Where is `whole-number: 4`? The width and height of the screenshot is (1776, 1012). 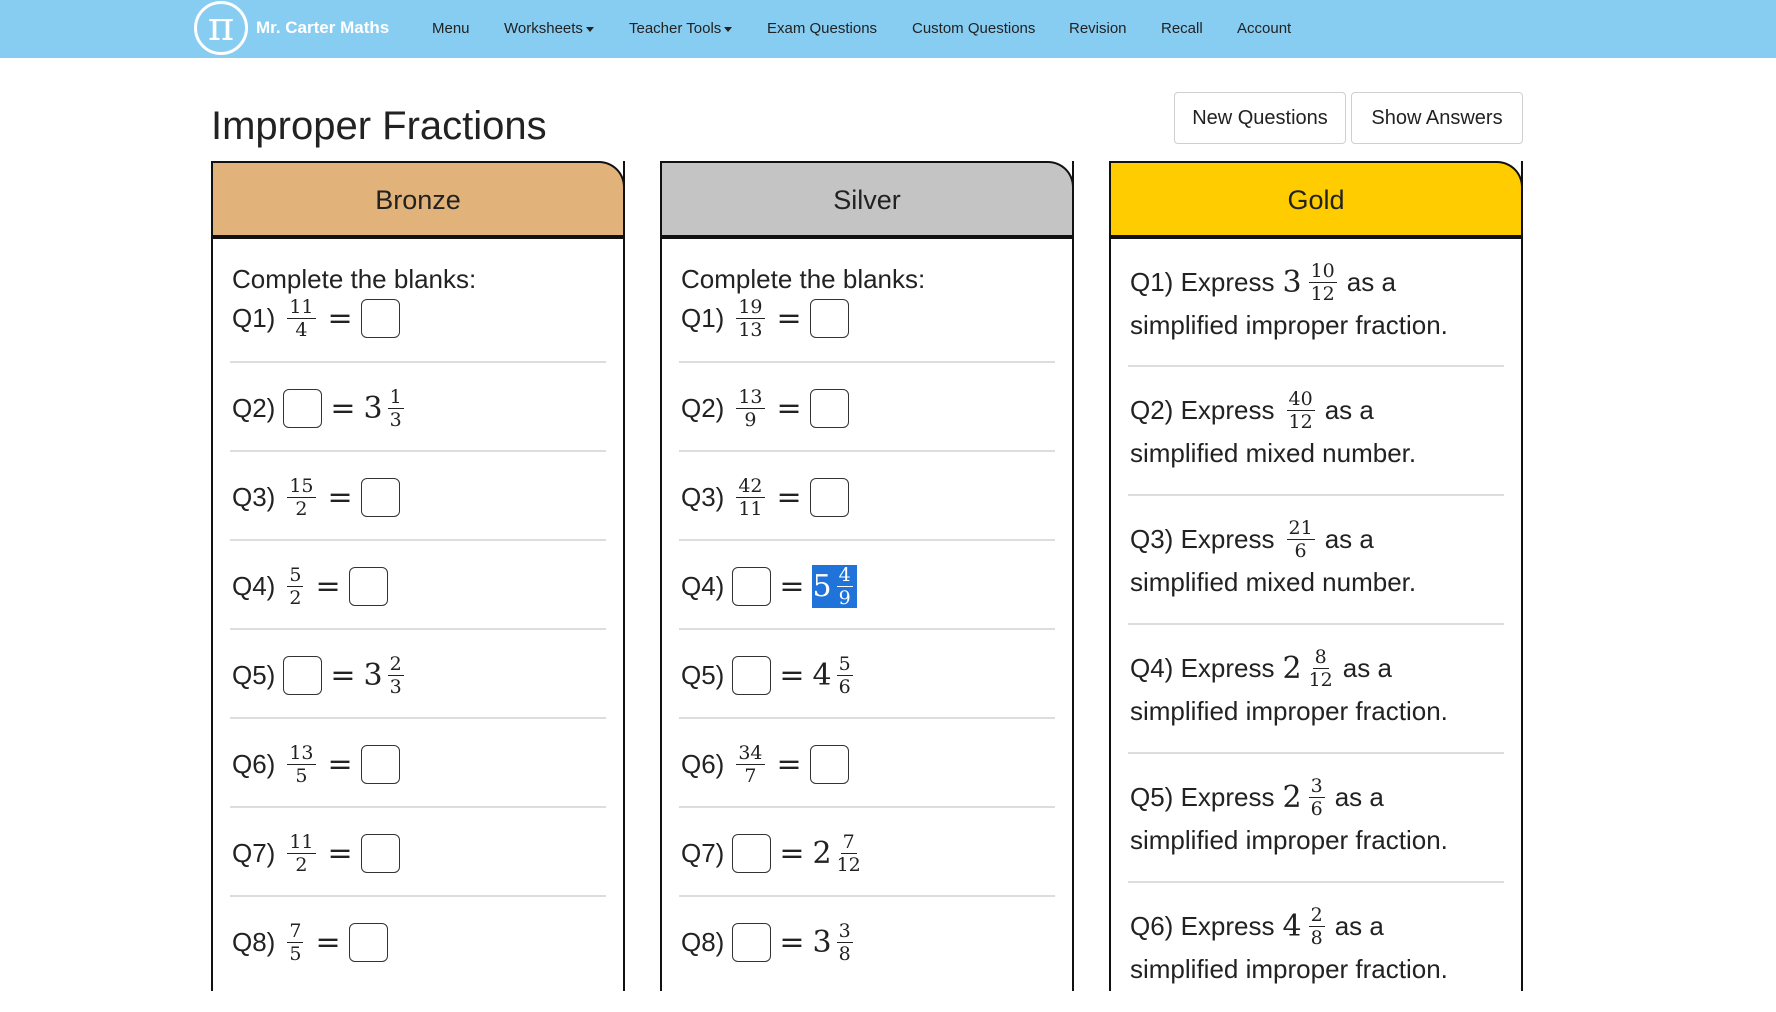
whole-number: 4 is located at coordinates (822, 675).